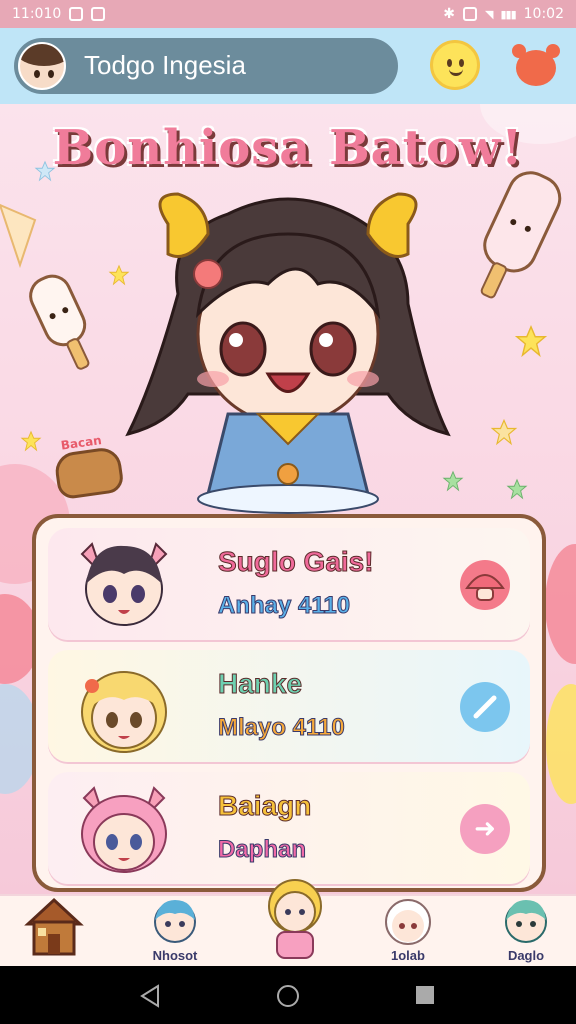 This screenshot has height=1024, width=576. I want to click on mushroom-icon, so click(485, 585).